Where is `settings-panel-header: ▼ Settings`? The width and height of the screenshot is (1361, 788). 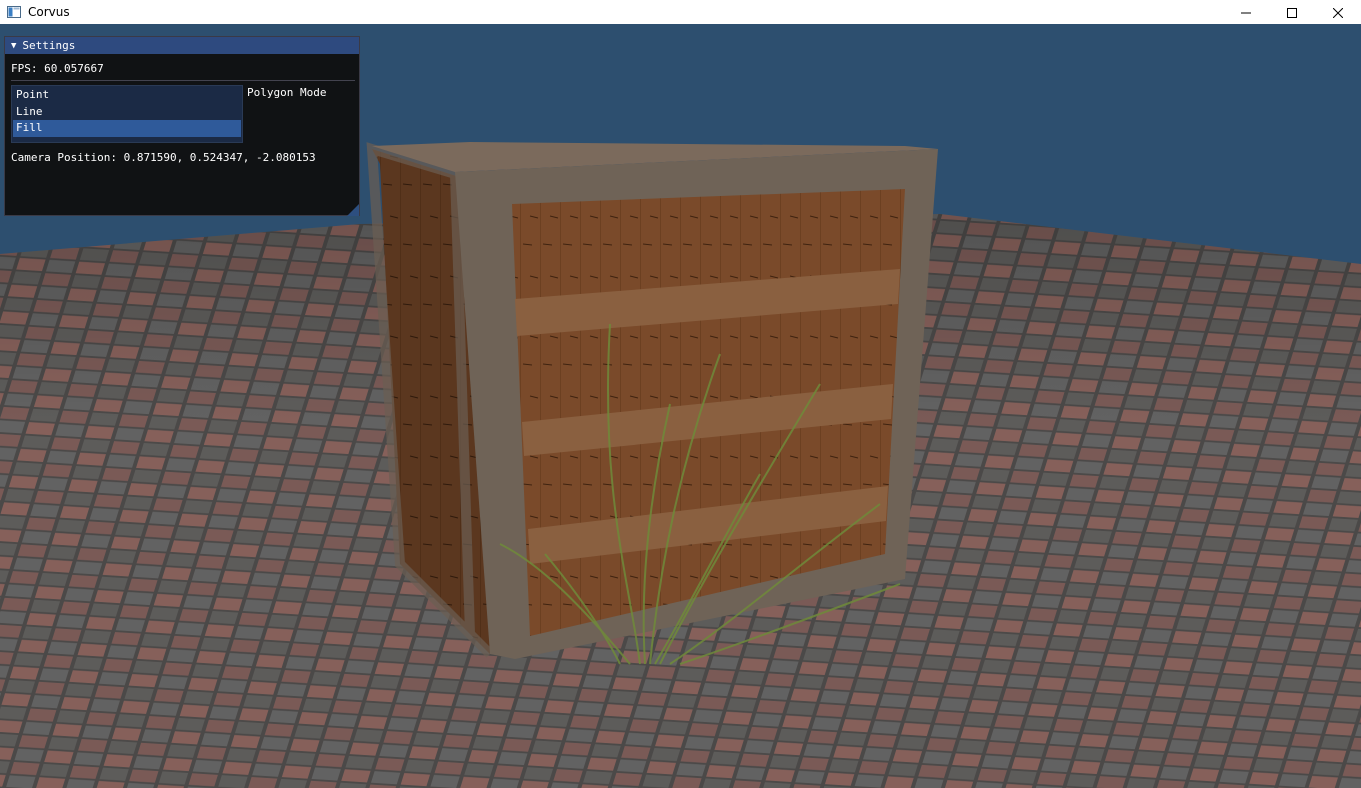 settings-panel-header: ▼ Settings is located at coordinates (182, 45).